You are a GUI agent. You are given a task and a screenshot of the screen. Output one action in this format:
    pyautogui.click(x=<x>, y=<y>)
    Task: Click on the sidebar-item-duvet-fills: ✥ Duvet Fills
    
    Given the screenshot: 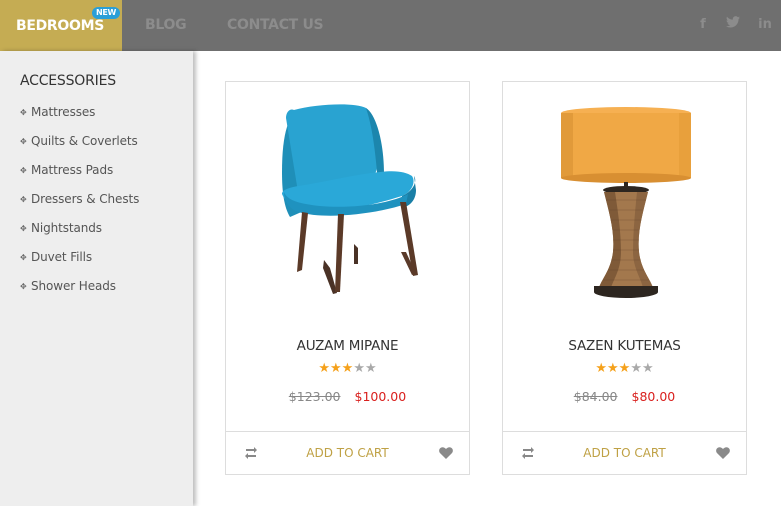 What is the action you would take?
    pyautogui.click(x=79, y=264)
    